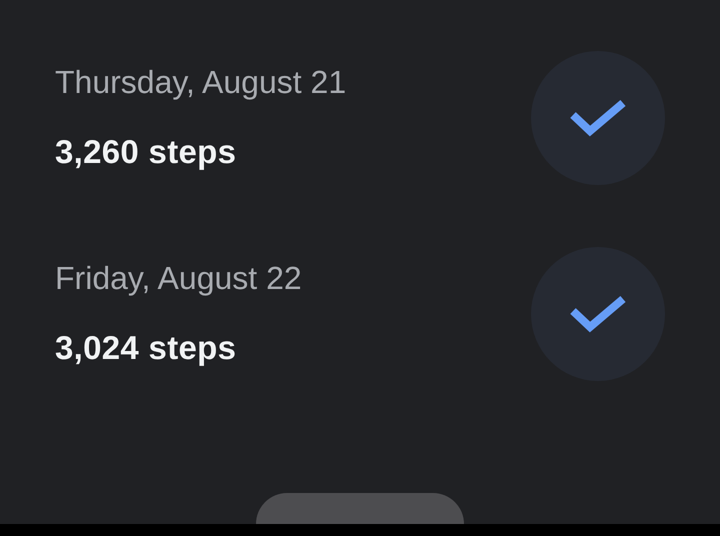 The image size is (720, 536). What do you see at coordinates (146, 348) in the screenshot?
I see `step-count: 3,024 steps` at bounding box center [146, 348].